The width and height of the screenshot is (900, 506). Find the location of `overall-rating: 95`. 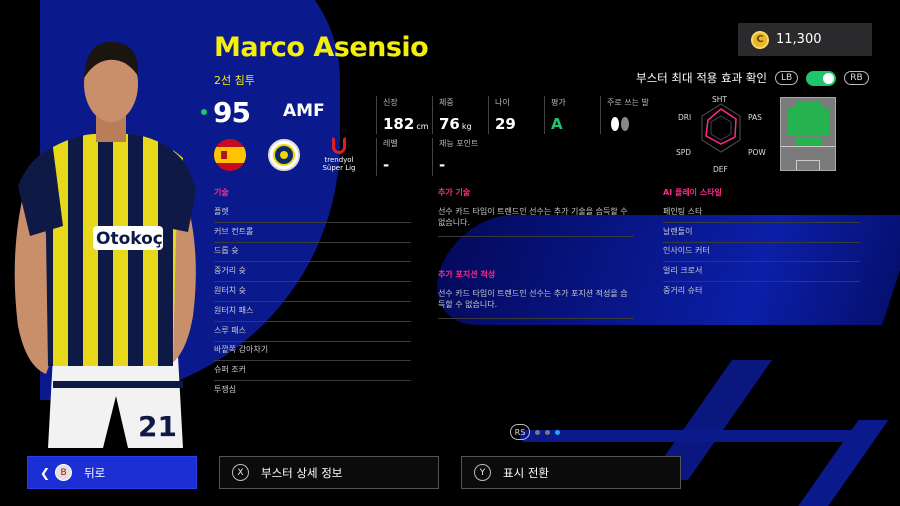

overall-rating: 95 is located at coordinates (232, 112).